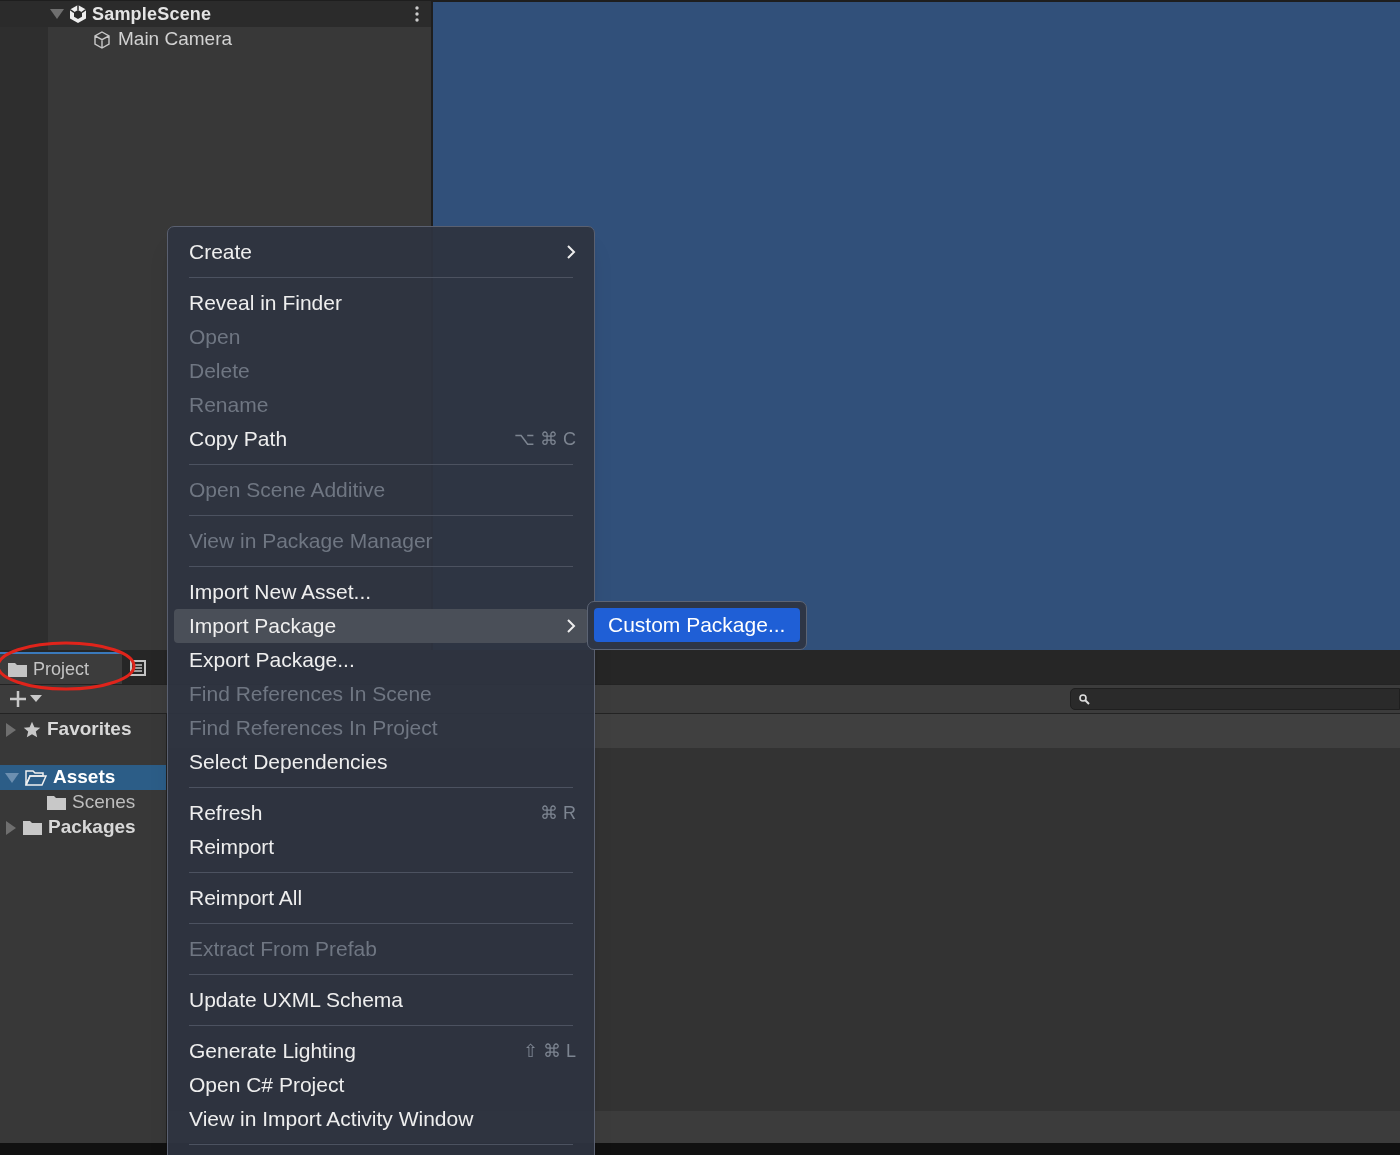 The image size is (1400, 1155). Describe the element at coordinates (102, 39) in the screenshot. I see `cube-icon` at that location.